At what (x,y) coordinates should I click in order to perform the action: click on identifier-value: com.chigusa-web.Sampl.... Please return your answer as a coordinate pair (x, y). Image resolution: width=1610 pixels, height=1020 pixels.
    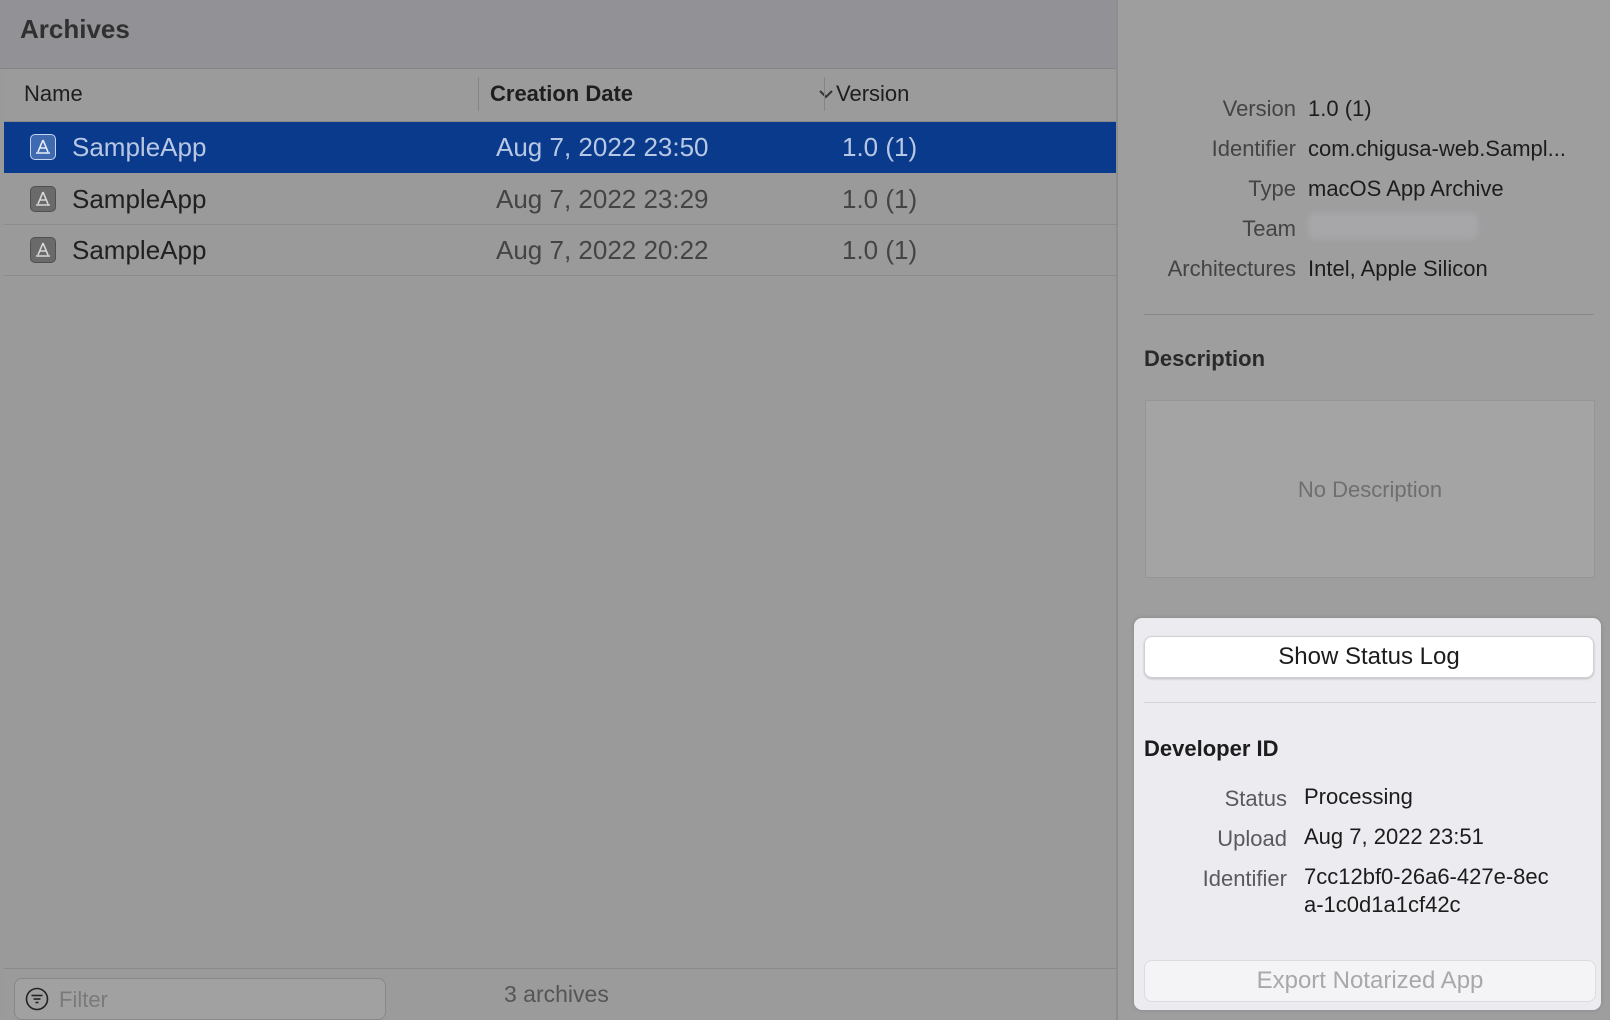
    Looking at the image, I should click on (1437, 148).